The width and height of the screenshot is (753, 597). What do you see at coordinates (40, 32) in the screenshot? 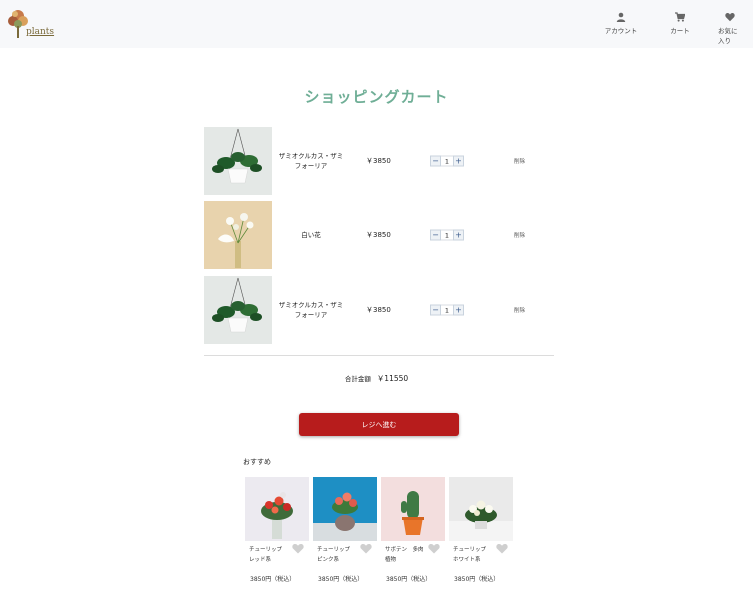
I see `logo-text: plants` at bounding box center [40, 32].